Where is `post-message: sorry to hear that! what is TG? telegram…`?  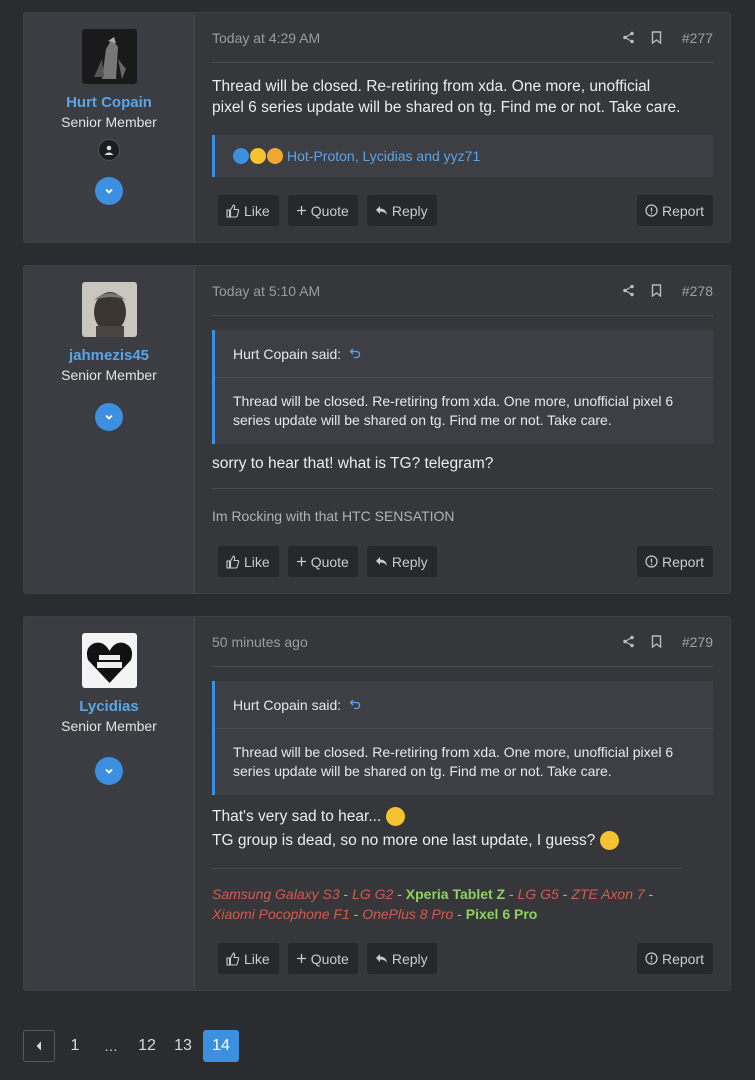
post-message: sorry to hear that! what is TG? telegram… is located at coordinates (353, 463).